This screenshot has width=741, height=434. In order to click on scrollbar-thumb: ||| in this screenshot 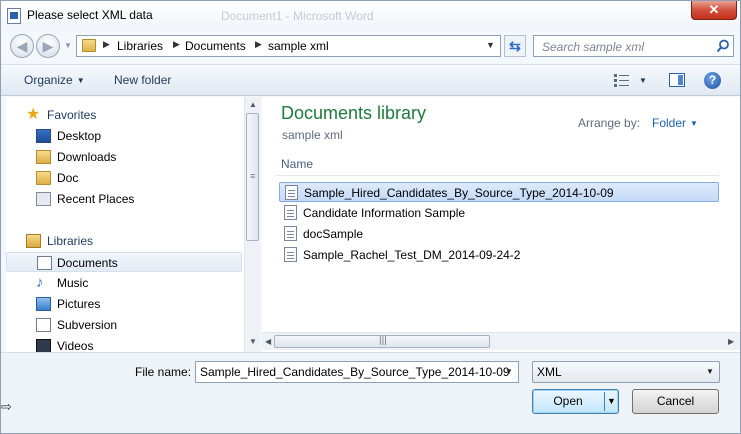, I will do `click(382, 341)`.